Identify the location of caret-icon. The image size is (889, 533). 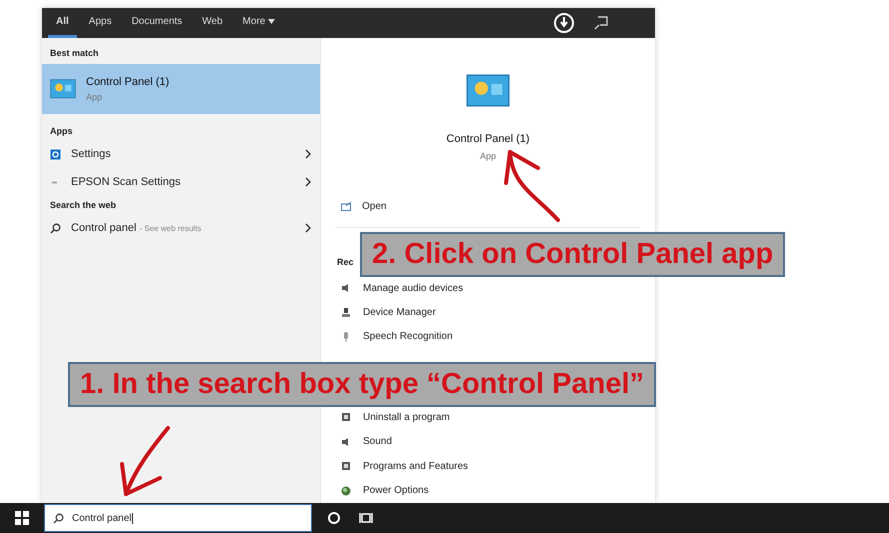
(272, 21).